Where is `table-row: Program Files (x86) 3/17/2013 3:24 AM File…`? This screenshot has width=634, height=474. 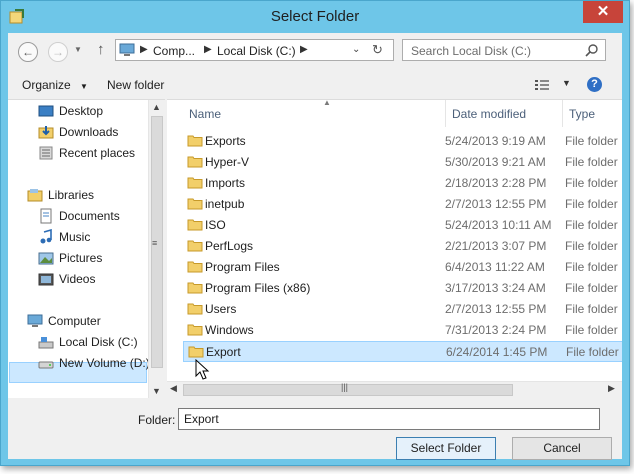 table-row: Program Files (x86) 3/17/2013 3:24 AM File… is located at coordinates (402, 288).